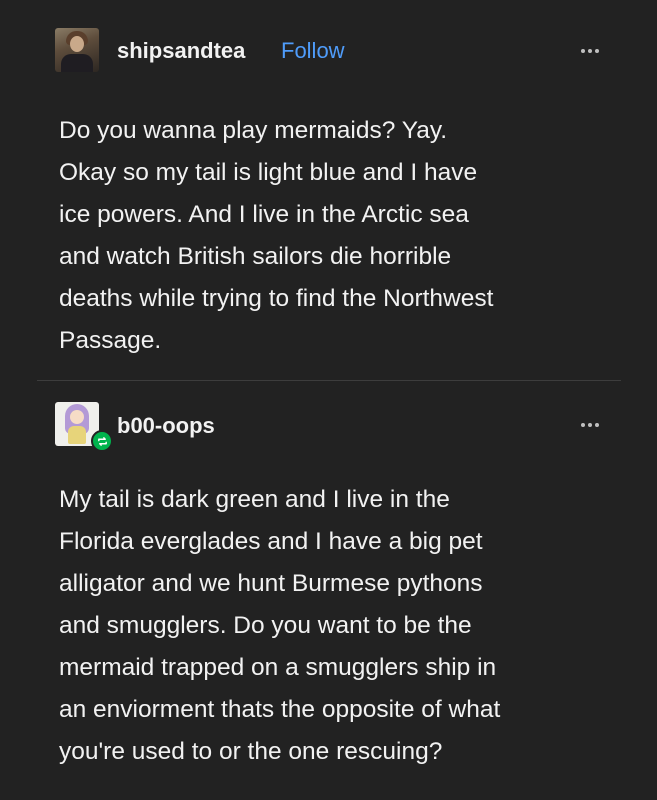 This screenshot has width=657, height=800. I want to click on follow-button: Follow, so click(313, 51).